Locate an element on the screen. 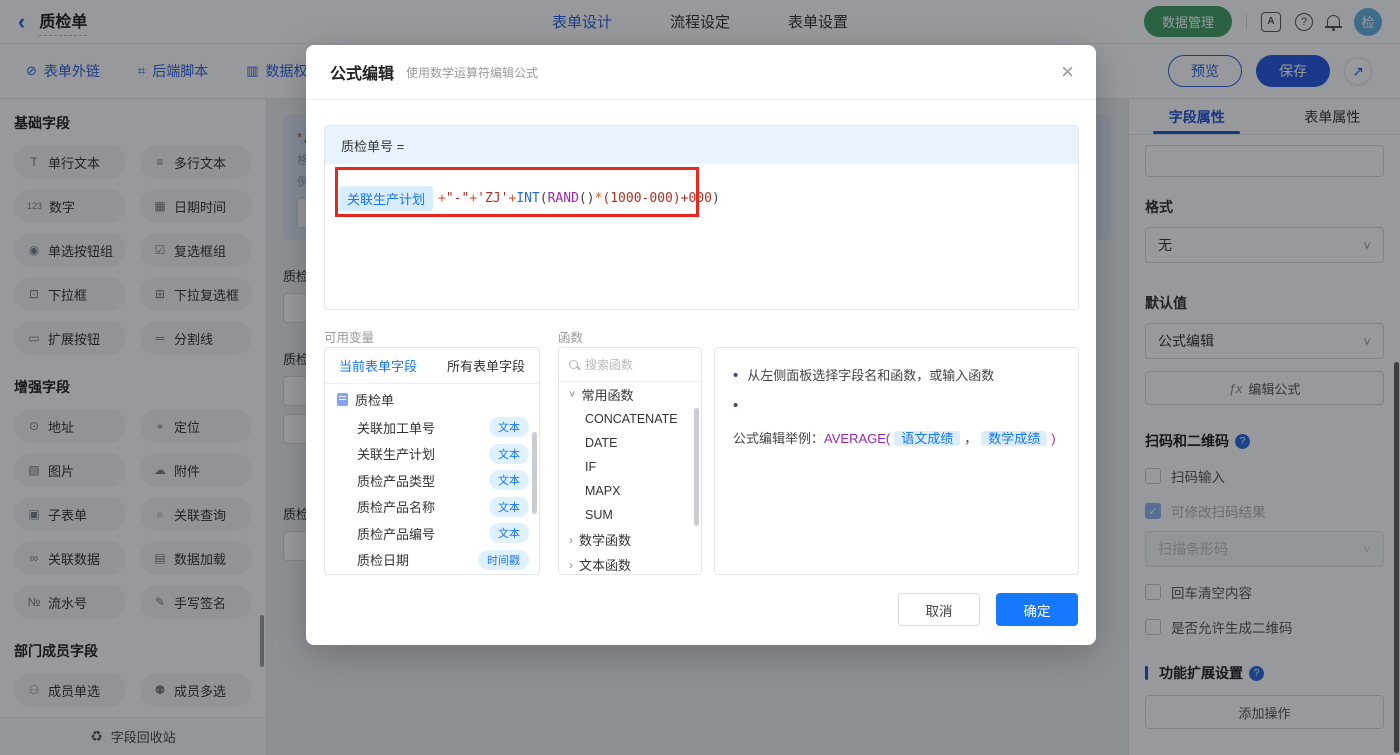  modal-title: 公式编辑 is located at coordinates (362, 74).